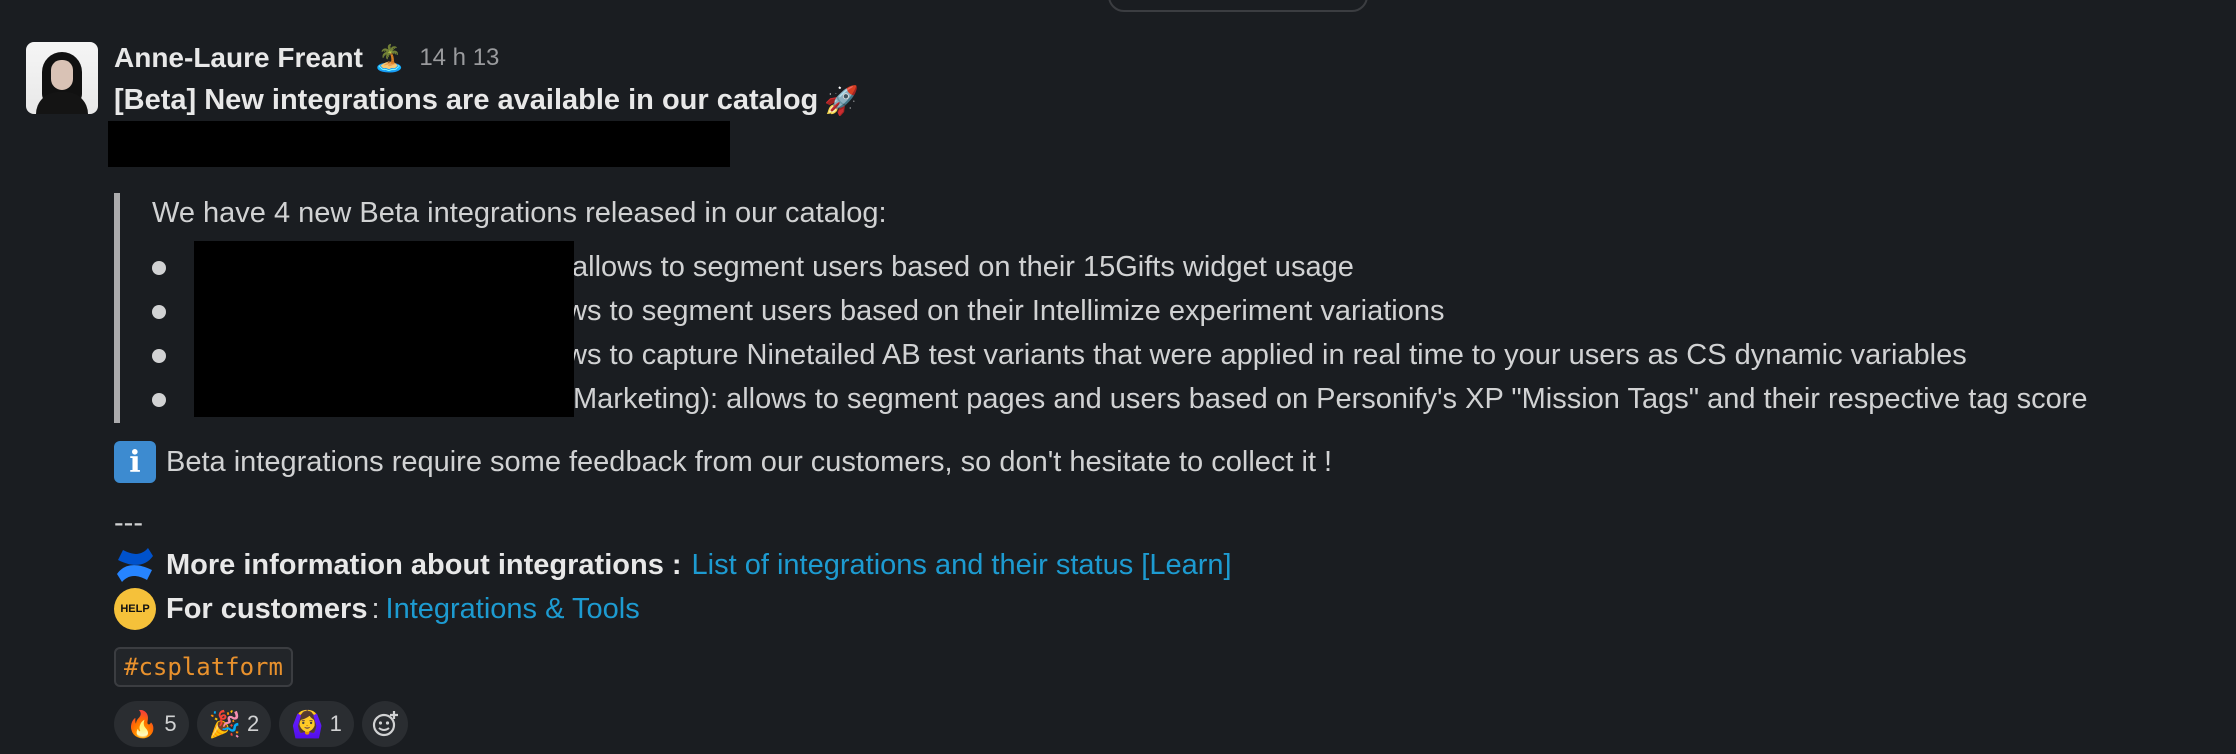 This screenshot has height=754, width=2236. I want to click on confluence-icon, so click(135, 565).